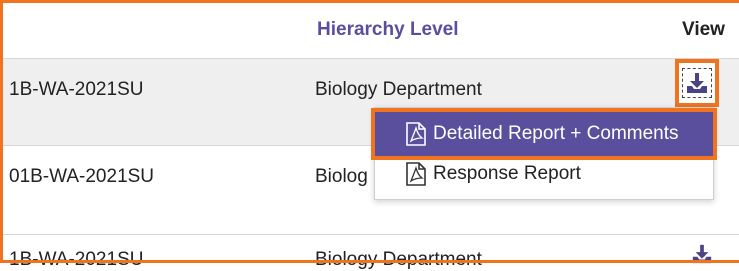 The image size is (739, 271). I want to click on response-report-menu-item: Response Report, so click(544, 174).